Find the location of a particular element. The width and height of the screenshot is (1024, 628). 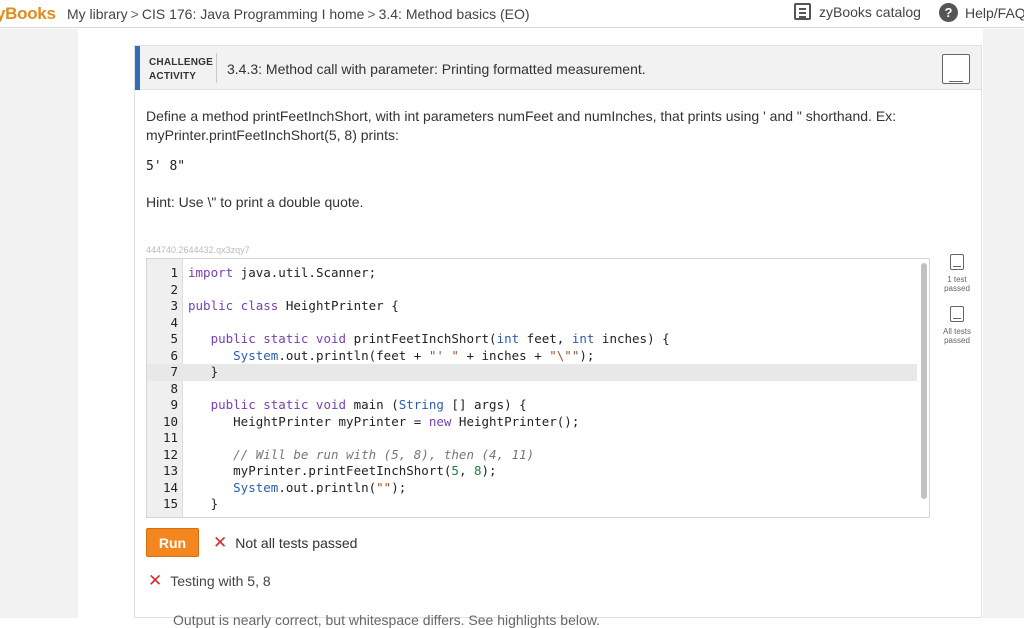

breadcrumb-course-home: CIS 176: Java Programming I home is located at coordinates (253, 14).